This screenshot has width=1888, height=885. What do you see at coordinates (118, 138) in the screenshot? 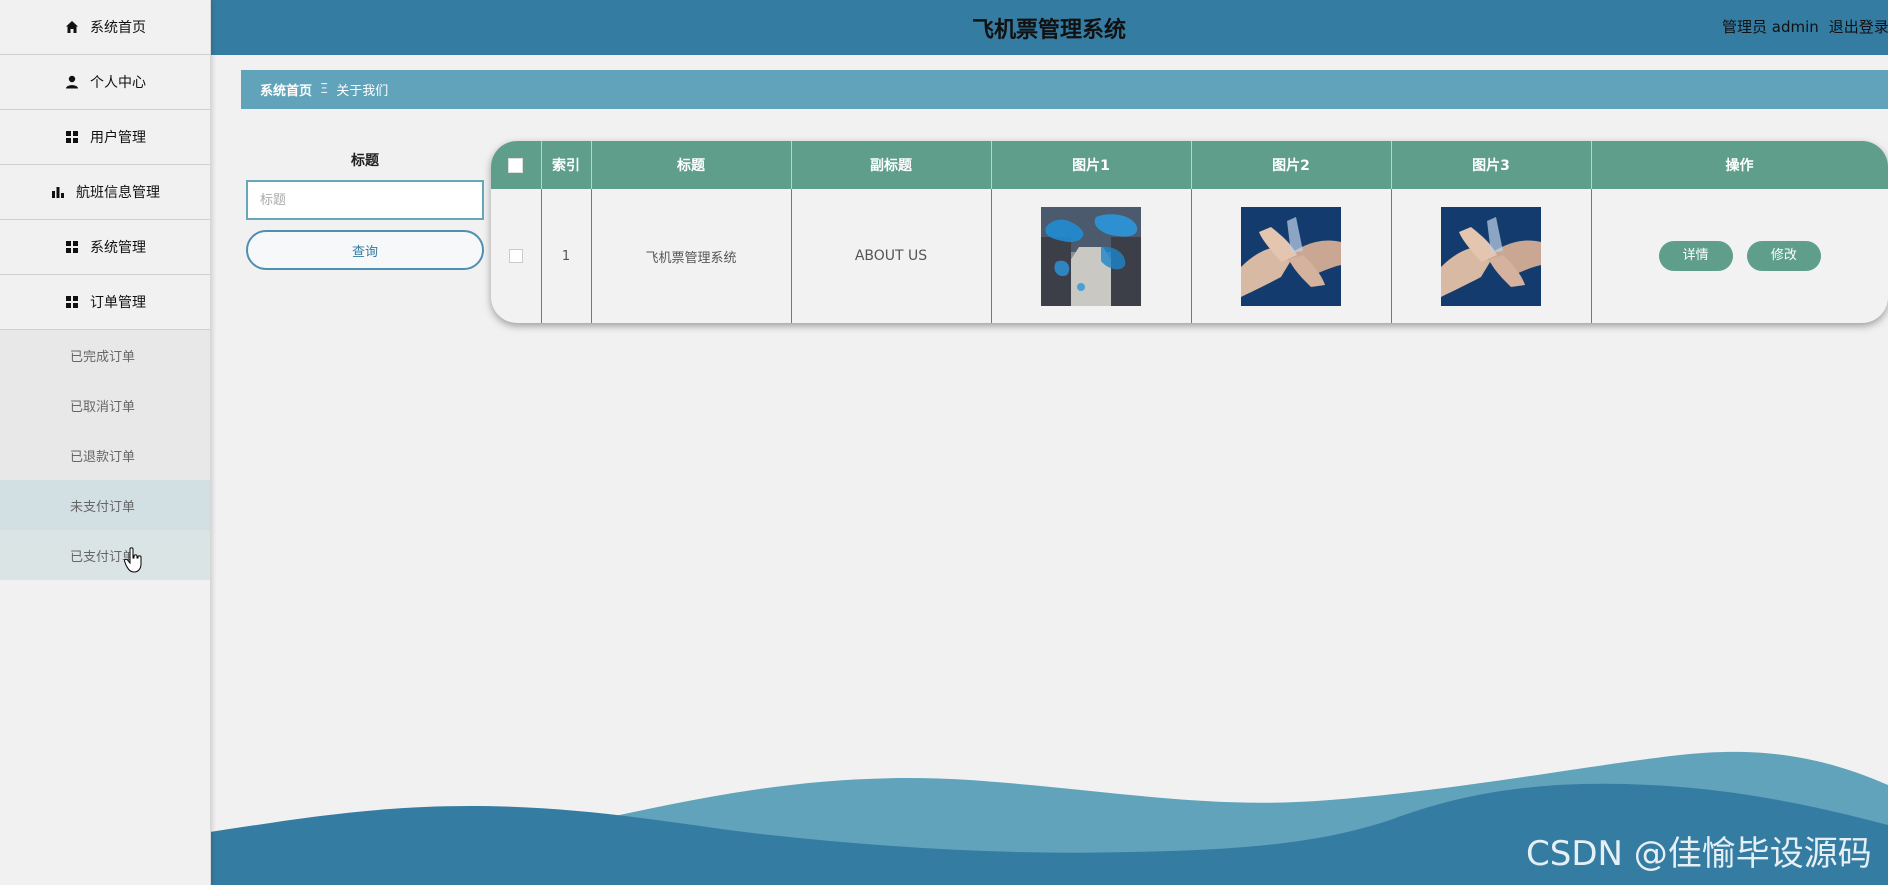
I see `sidebar-item-label: 用户管理` at bounding box center [118, 138].